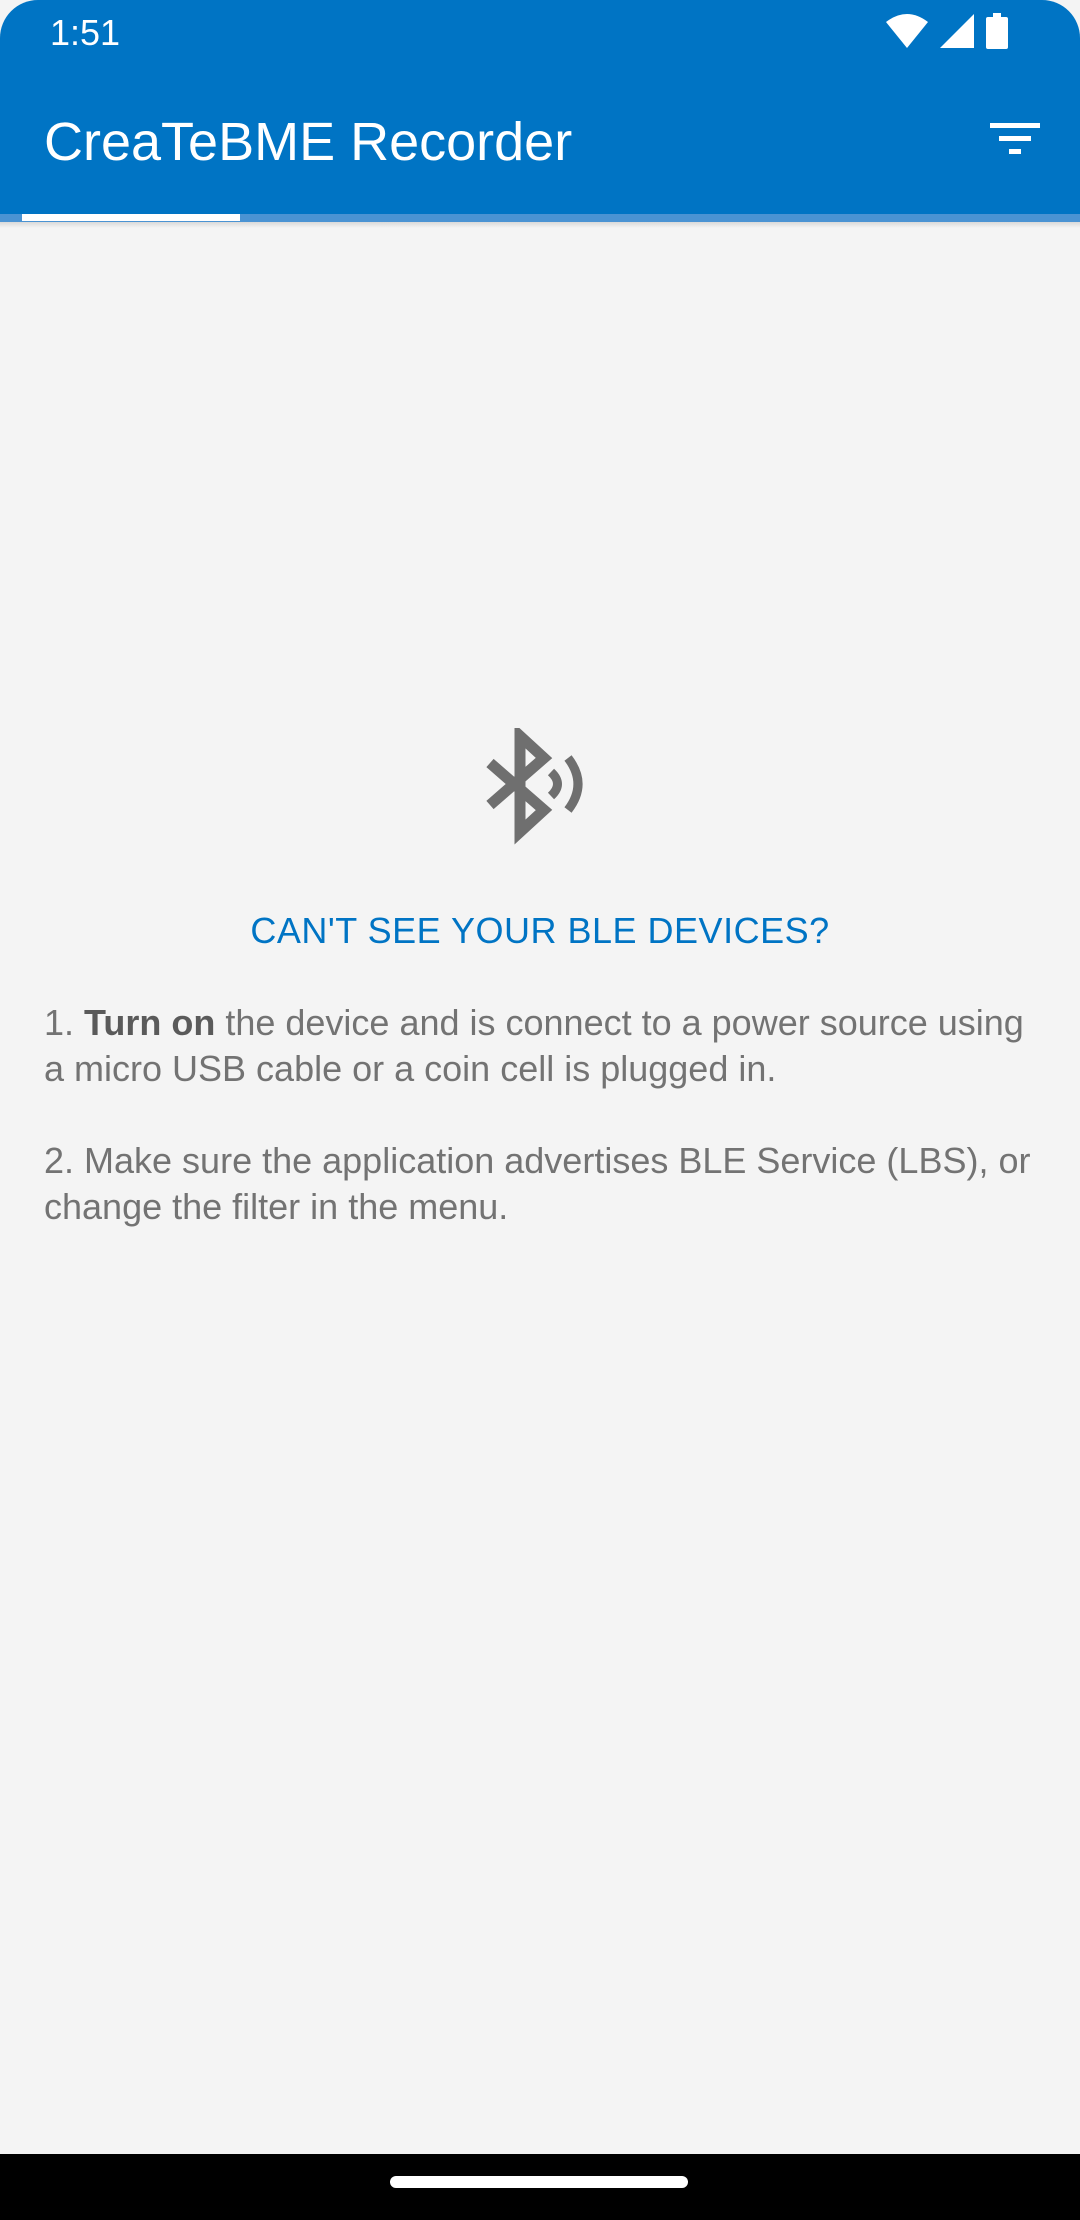 The width and height of the screenshot is (1080, 2220). I want to click on filter-button, so click(1015, 141).